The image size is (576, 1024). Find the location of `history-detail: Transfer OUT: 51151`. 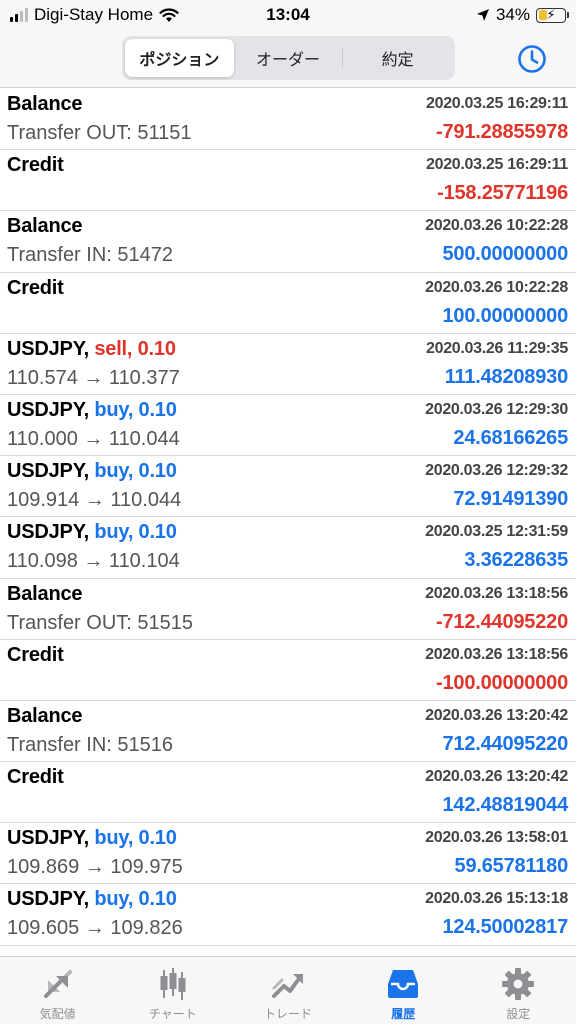

history-detail: Transfer OUT: 51151 is located at coordinates (99, 133).